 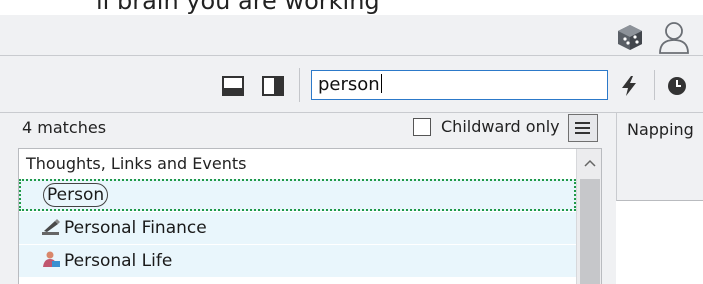 I want to click on finance-pen-icon, so click(x=51, y=227).